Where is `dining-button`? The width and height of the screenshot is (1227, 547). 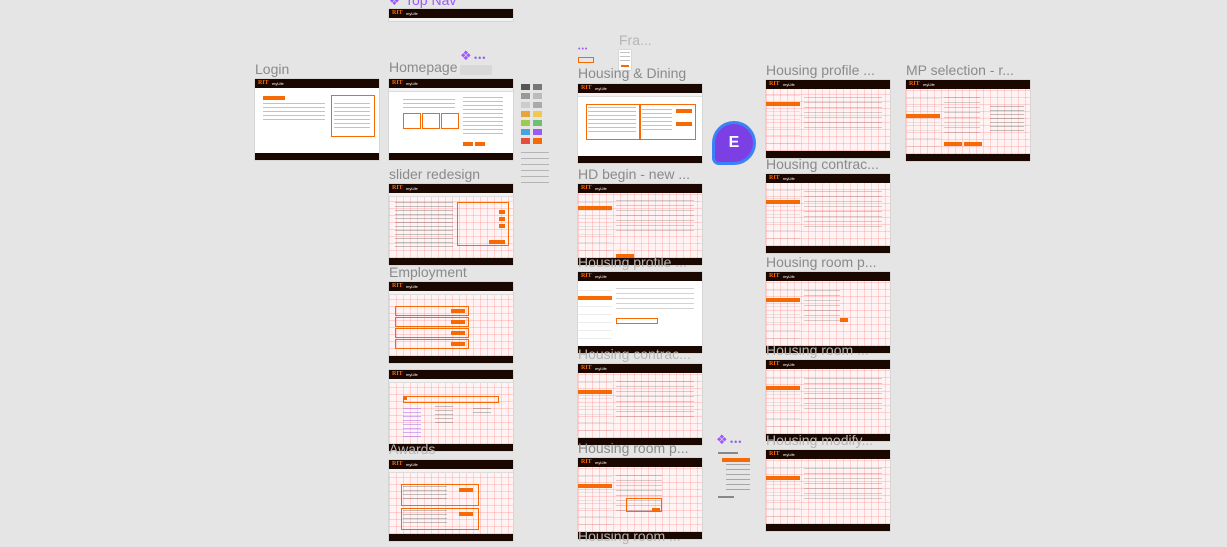
dining-button is located at coordinates (684, 124).